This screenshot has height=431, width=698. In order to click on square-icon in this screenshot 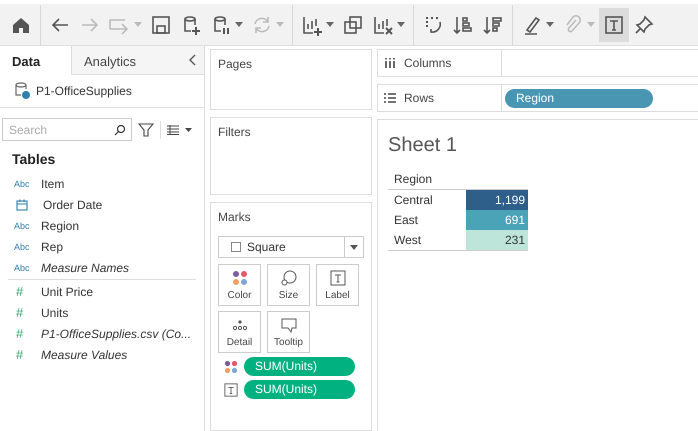, I will do `click(236, 247)`.